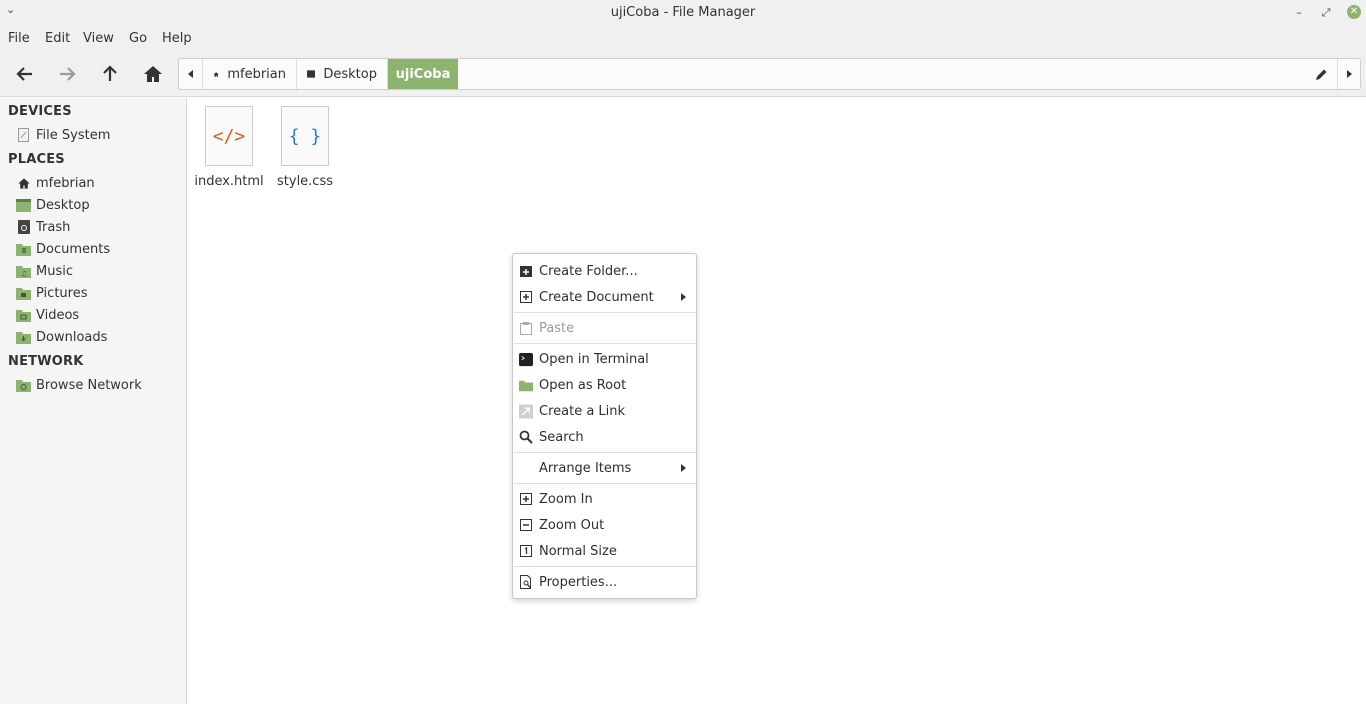 This screenshot has width=1366, height=704. I want to click on menu-file: File, so click(19, 38).